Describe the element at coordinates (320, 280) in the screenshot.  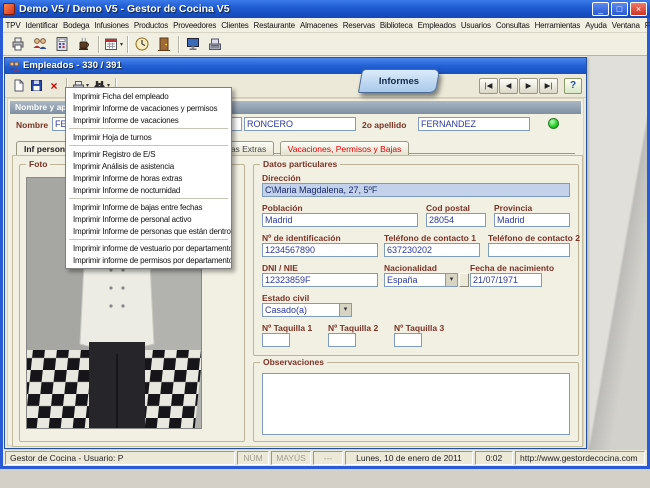
I see `dni-nie-field: 12323859F` at that location.